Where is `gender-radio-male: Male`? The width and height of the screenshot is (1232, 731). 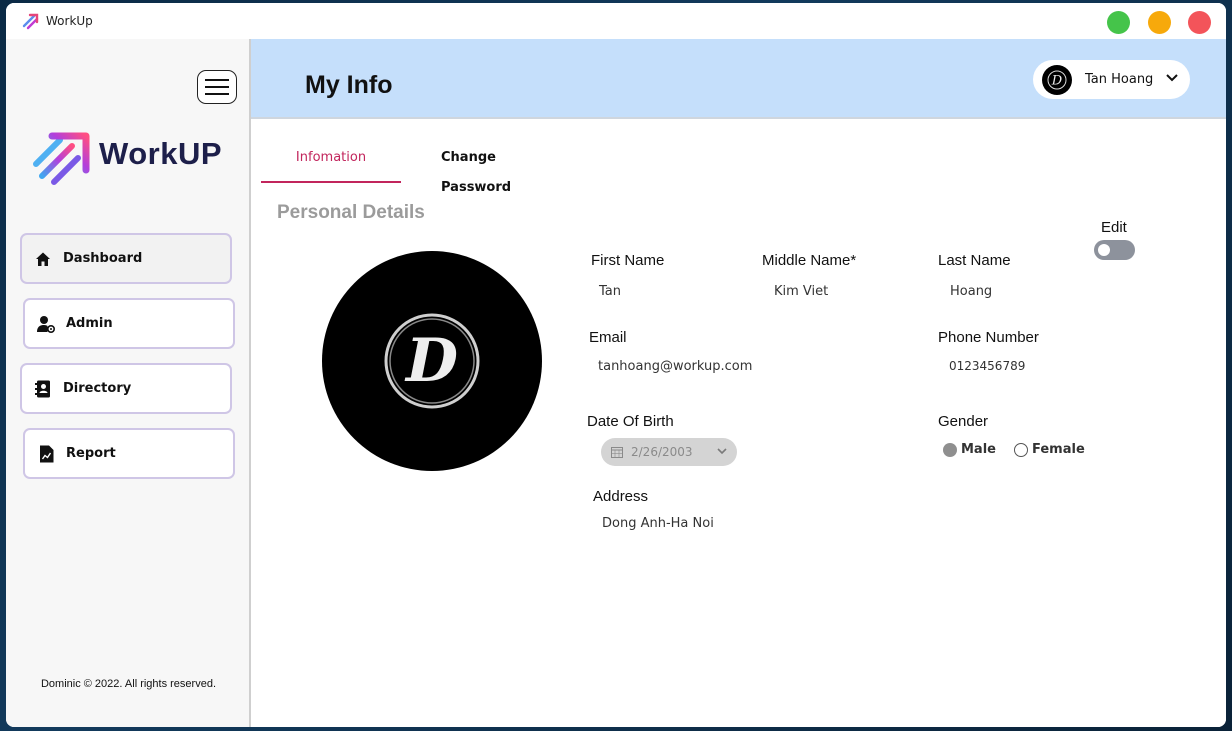 gender-radio-male: Male is located at coordinates (969, 449).